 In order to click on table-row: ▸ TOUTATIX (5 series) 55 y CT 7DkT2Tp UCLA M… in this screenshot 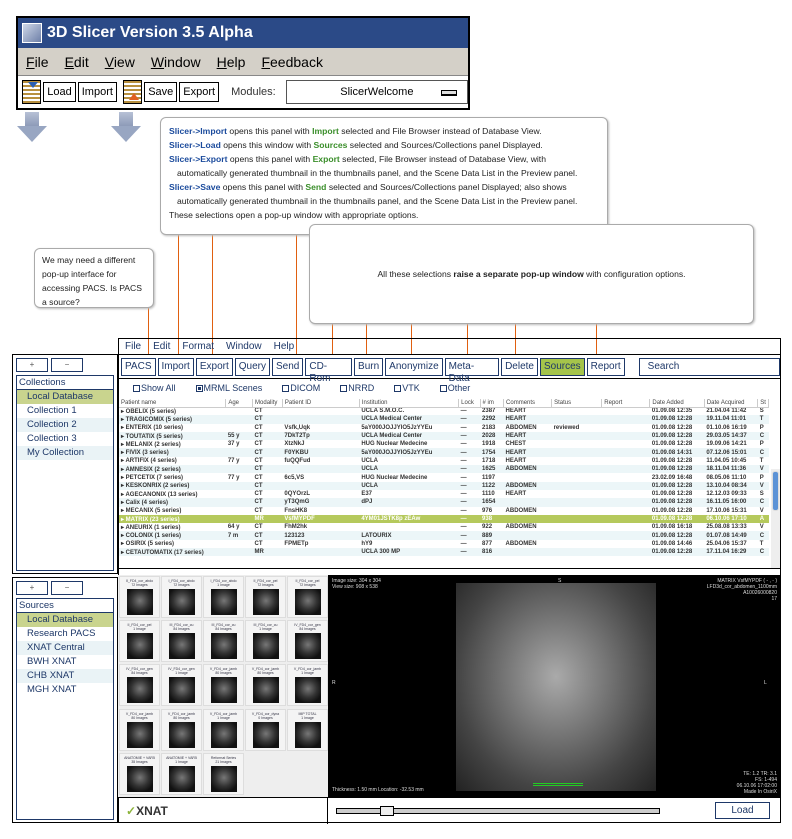, I will do `click(444, 436)`.